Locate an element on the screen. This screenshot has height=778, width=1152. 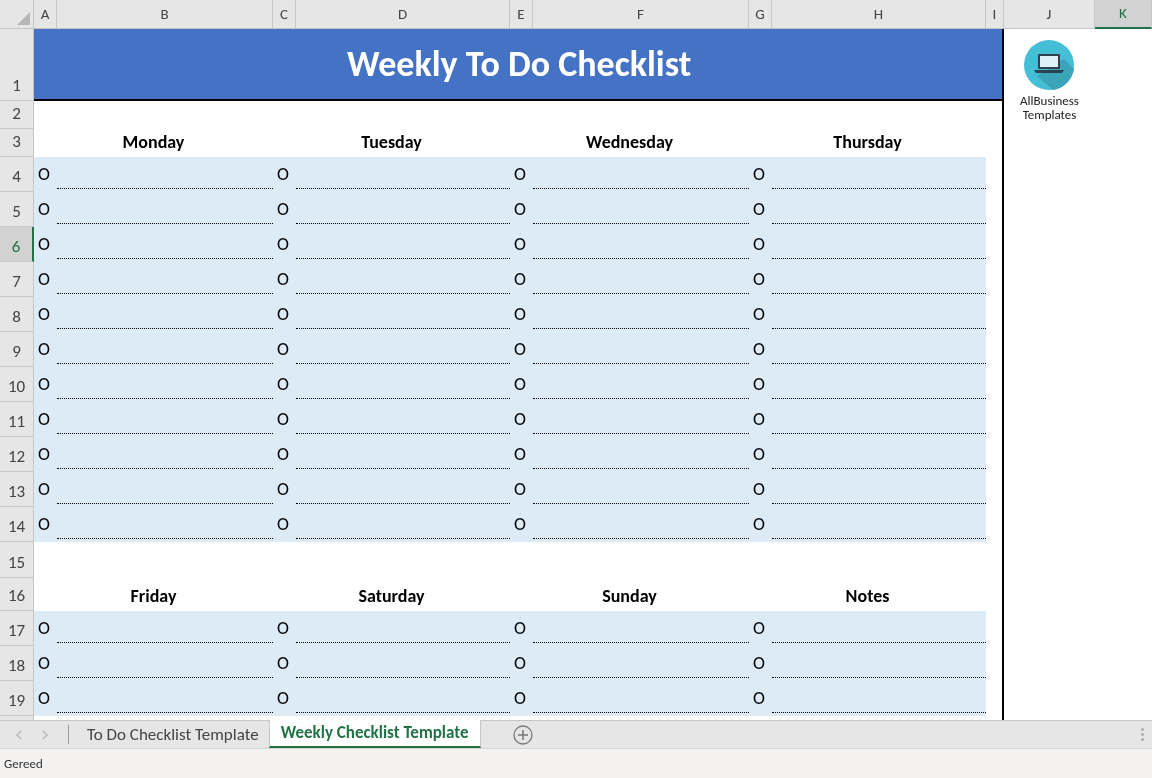
row-header: 16 is located at coordinates (17, 594).